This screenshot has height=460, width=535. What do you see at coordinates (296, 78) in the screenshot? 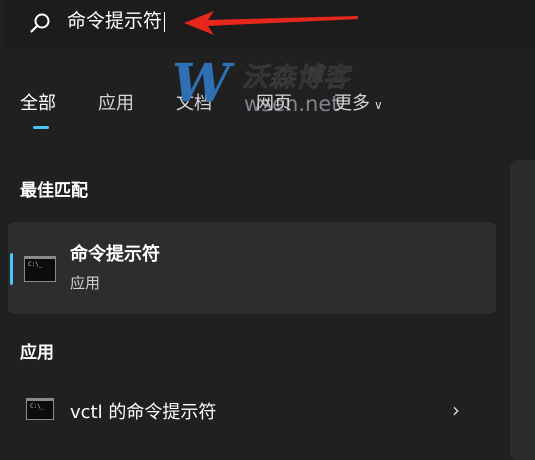
I see `watermark-brand: 沃森博客` at bounding box center [296, 78].